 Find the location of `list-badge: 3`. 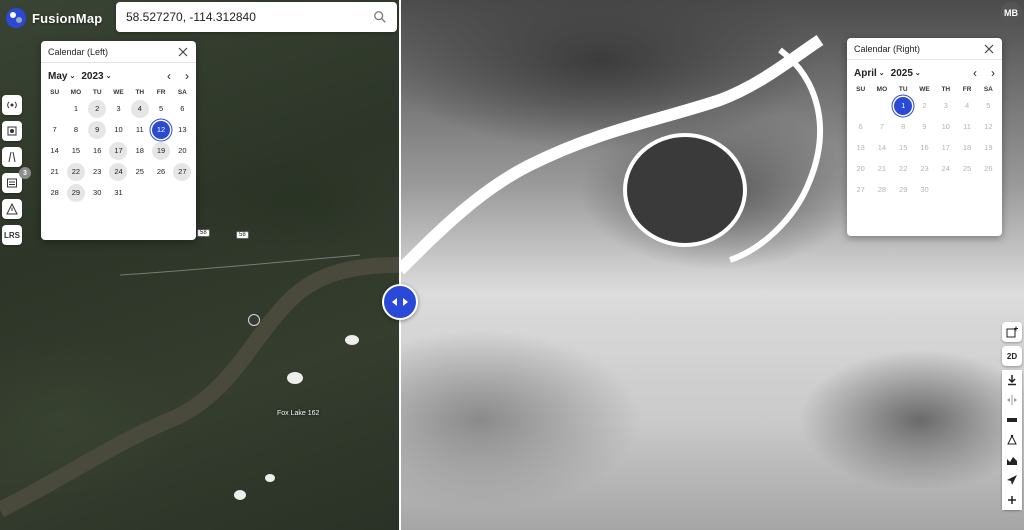

list-badge: 3 is located at coordinates (25, 173).